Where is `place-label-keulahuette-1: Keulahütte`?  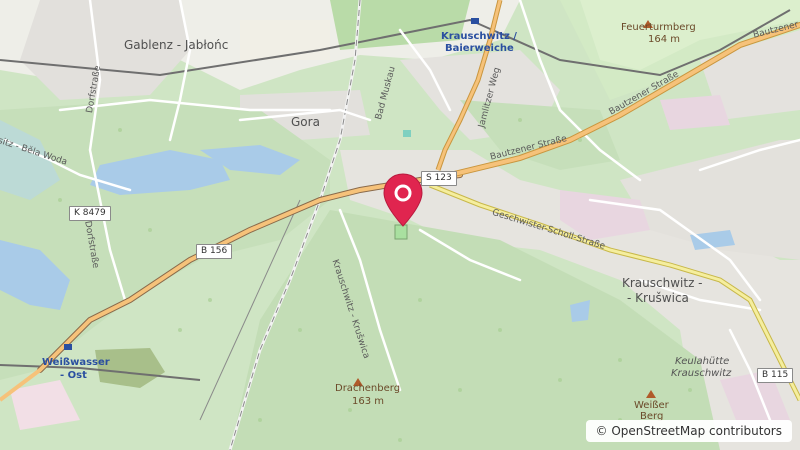 place-label-keulahuette-1: Keulahütte is located at coordinates (702, 361).